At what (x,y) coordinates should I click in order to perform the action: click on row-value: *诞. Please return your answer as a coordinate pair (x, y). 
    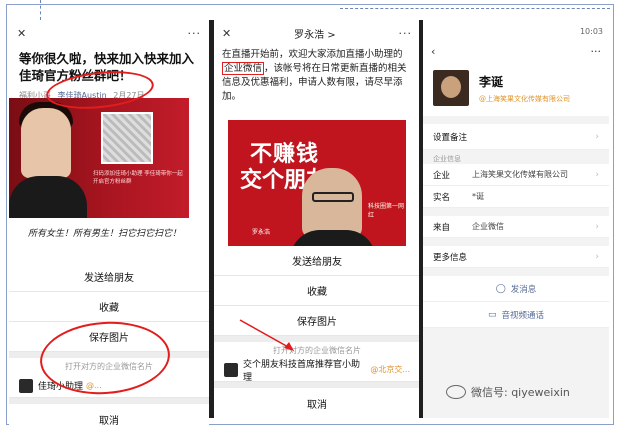
    Looking at the image, I should click on (478, 196).